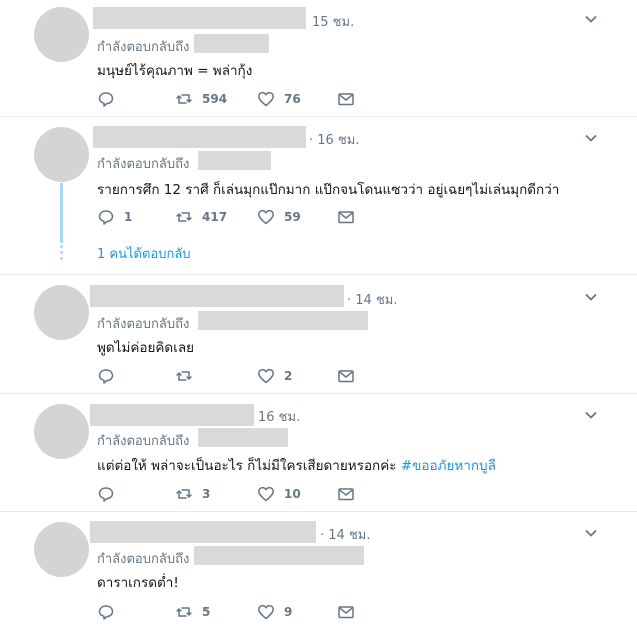 This screenshot has height=629, width=637. Describe the element at coordinates (288, 376) in the screenshot. I see `like-count: 2` at that location.